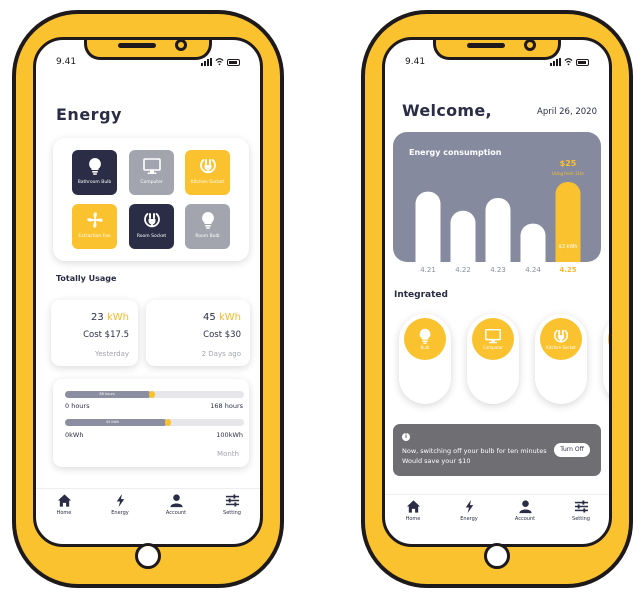  What do you see at coordinates (228, 454) in the screenshot?
I see `period-label: Month` at bounding box center [228, 454].